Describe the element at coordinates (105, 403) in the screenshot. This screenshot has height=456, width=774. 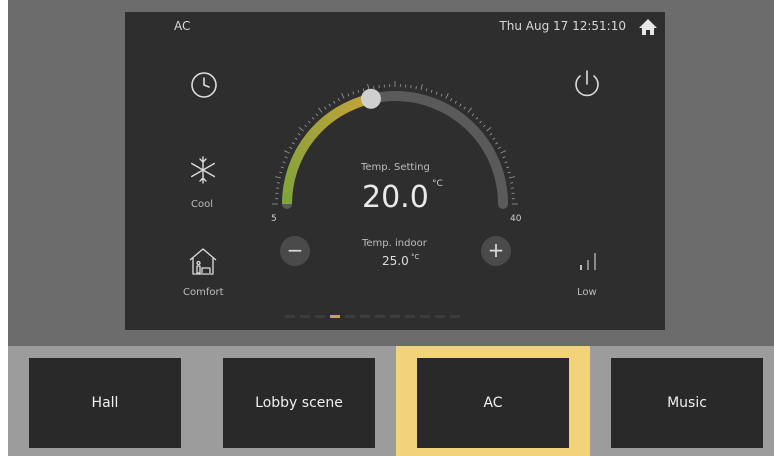
I see `tile-hall: Hall` at that location.